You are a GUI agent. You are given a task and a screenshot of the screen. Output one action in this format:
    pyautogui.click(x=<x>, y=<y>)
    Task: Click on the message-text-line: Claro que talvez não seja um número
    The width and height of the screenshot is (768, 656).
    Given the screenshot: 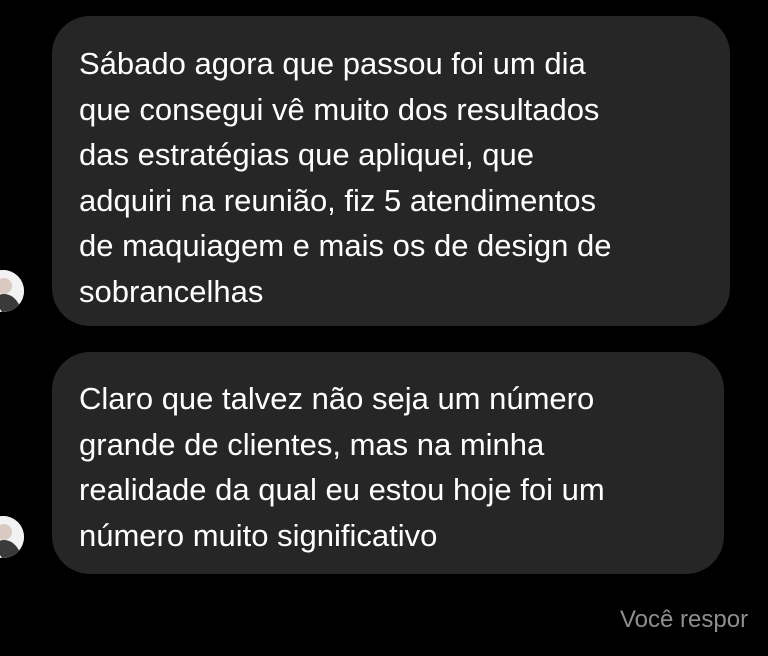 What is the action you would take?
    pyautogui.click(x=337, y=398)
    